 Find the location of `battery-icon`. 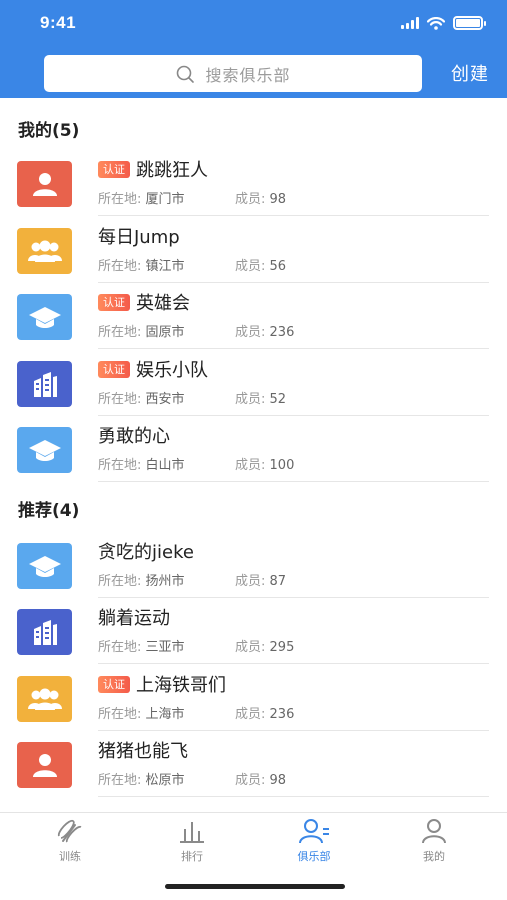

battery-icon is located at coordinates (469, 23).